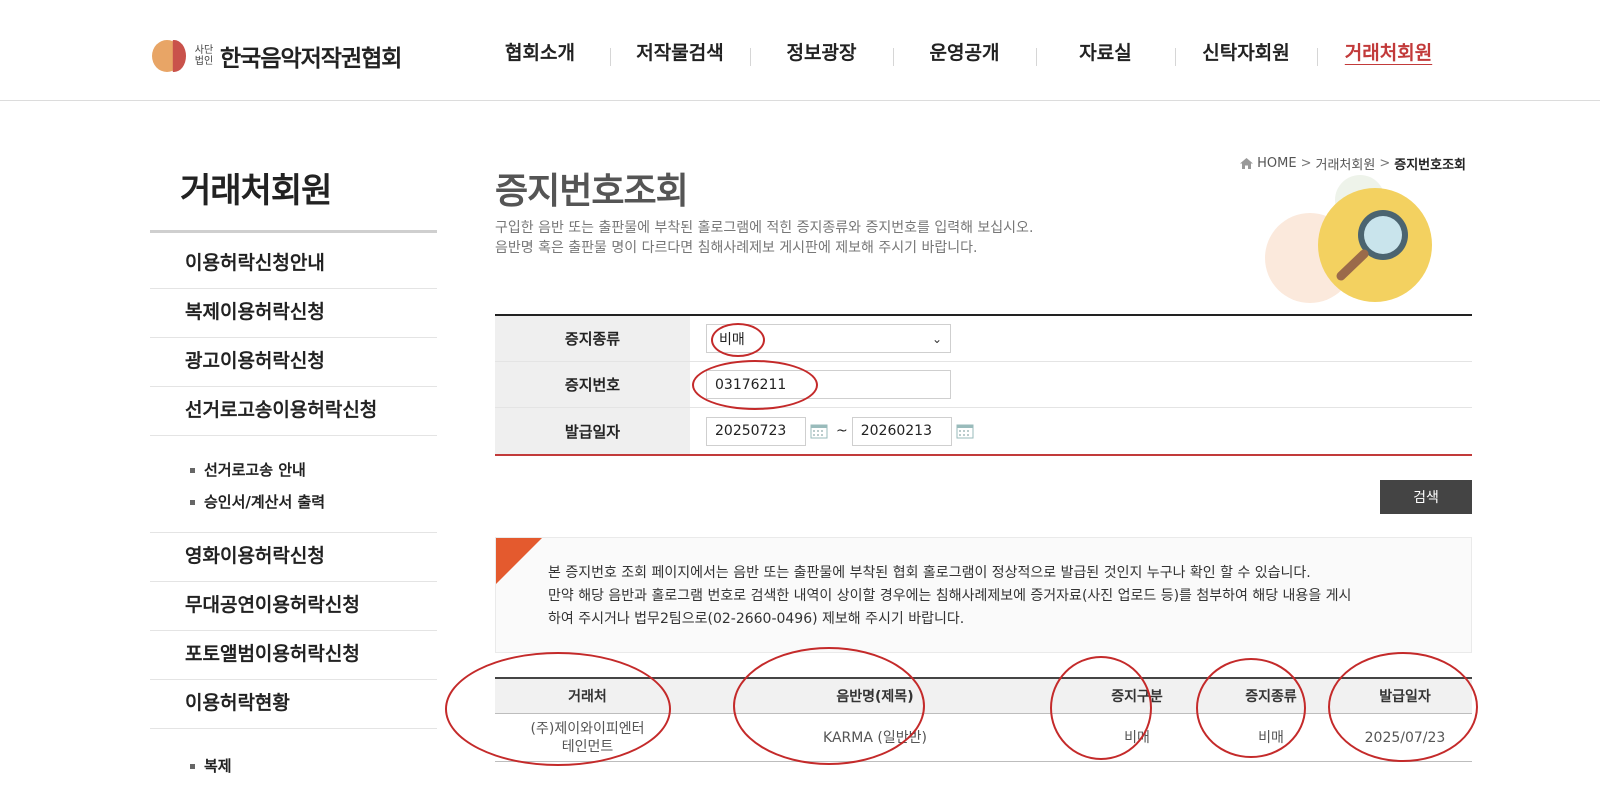 The width and height of the screenshot is (1600, 789). I want to click on column-header-client: 거래처, so click(587, 697).